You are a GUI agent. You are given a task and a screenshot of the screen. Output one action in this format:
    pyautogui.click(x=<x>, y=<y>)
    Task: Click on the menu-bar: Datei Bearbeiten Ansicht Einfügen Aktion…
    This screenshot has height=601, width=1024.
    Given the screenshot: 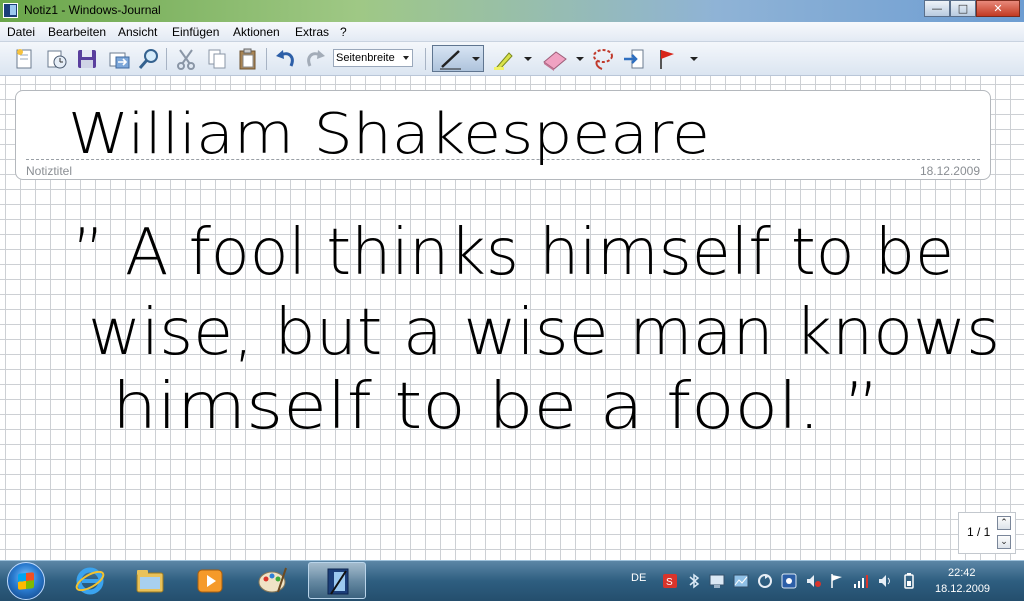 What is the action you would take?
    pyautogui.click(x=512, y=32)
    